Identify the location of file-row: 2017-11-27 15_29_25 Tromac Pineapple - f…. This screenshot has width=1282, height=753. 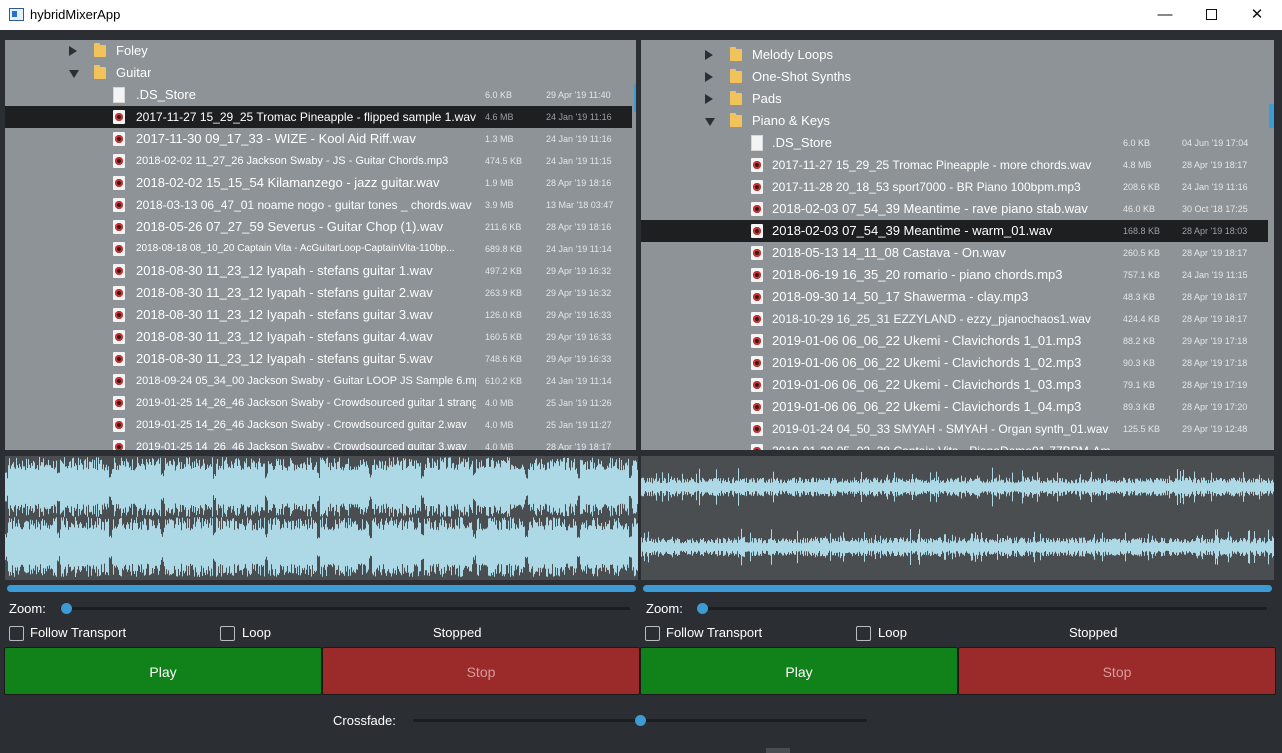
(318, 117).